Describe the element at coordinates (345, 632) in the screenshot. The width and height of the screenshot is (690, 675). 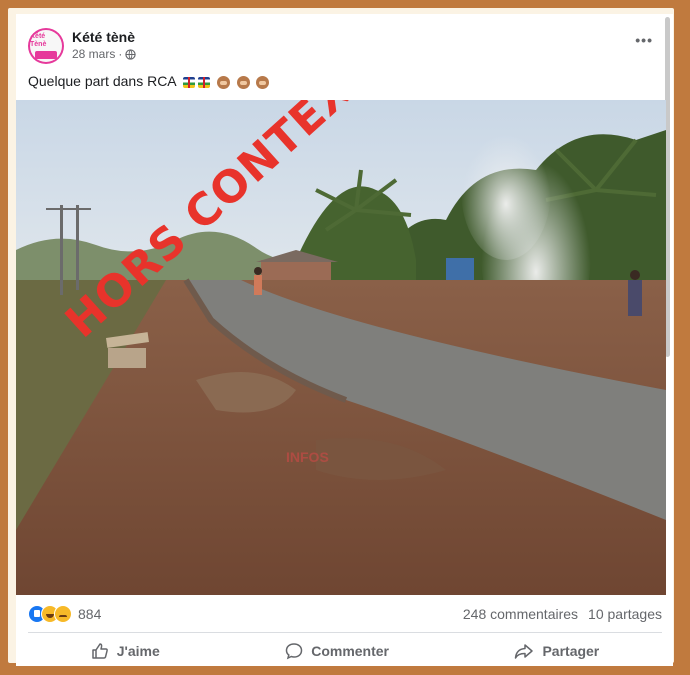
I see `divider` at that location.